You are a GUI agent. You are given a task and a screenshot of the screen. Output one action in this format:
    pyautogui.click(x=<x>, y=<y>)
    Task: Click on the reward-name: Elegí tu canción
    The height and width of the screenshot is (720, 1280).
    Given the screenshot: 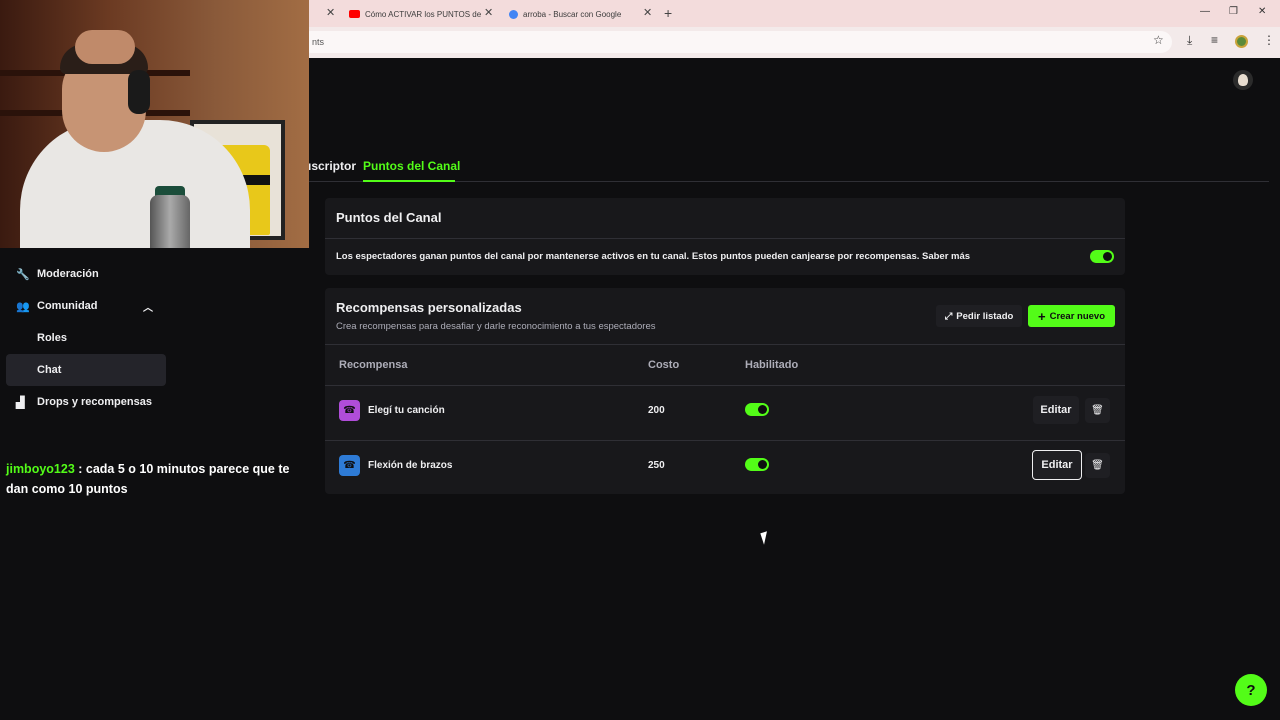 What is the action you would take?
    pyautogui.click(x=406, y=410)
    